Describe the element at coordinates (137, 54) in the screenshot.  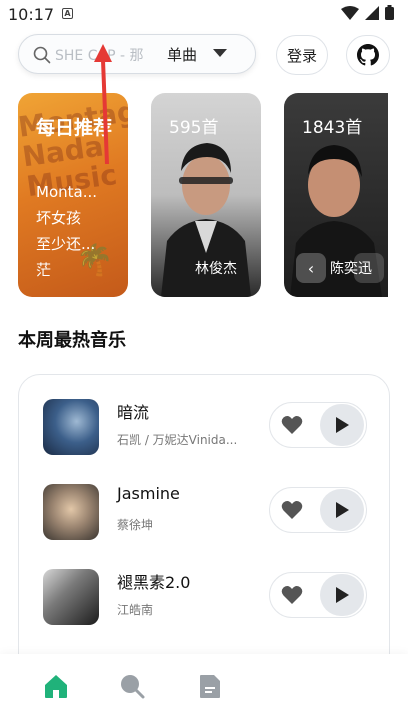
I see `search-bar: SHE CAP - 那 单曲` at that location.